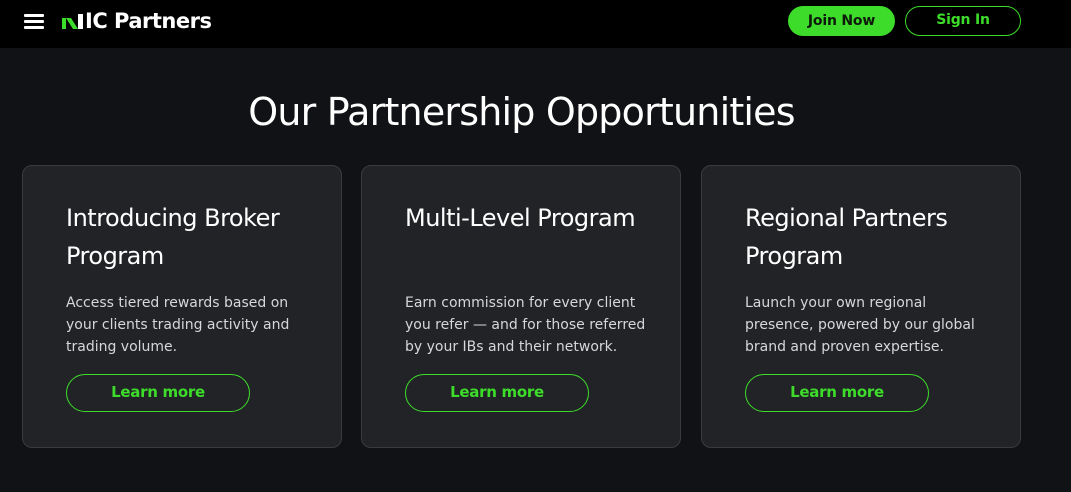 The image size is (1071, 492). I want to click on logo-mark-icon, so click(72, 21).